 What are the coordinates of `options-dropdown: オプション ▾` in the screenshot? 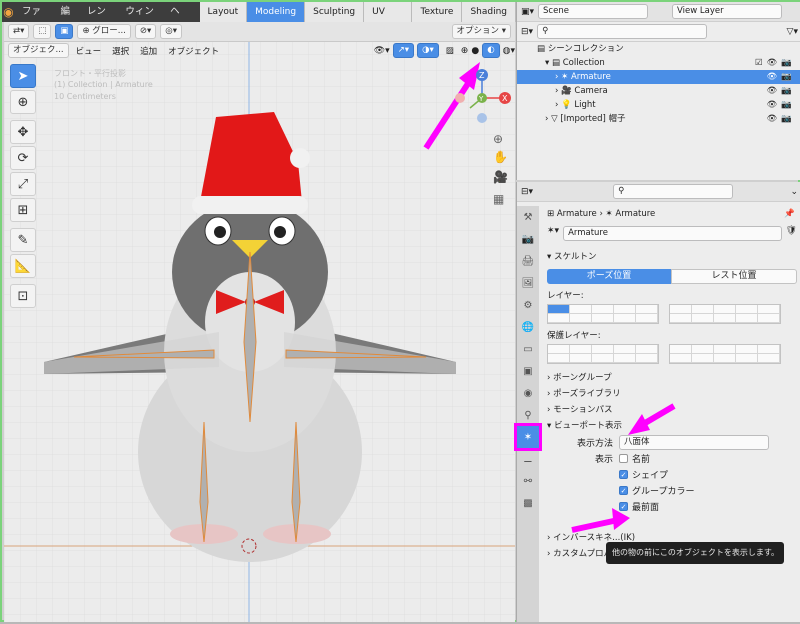 It's located at (481, 31).